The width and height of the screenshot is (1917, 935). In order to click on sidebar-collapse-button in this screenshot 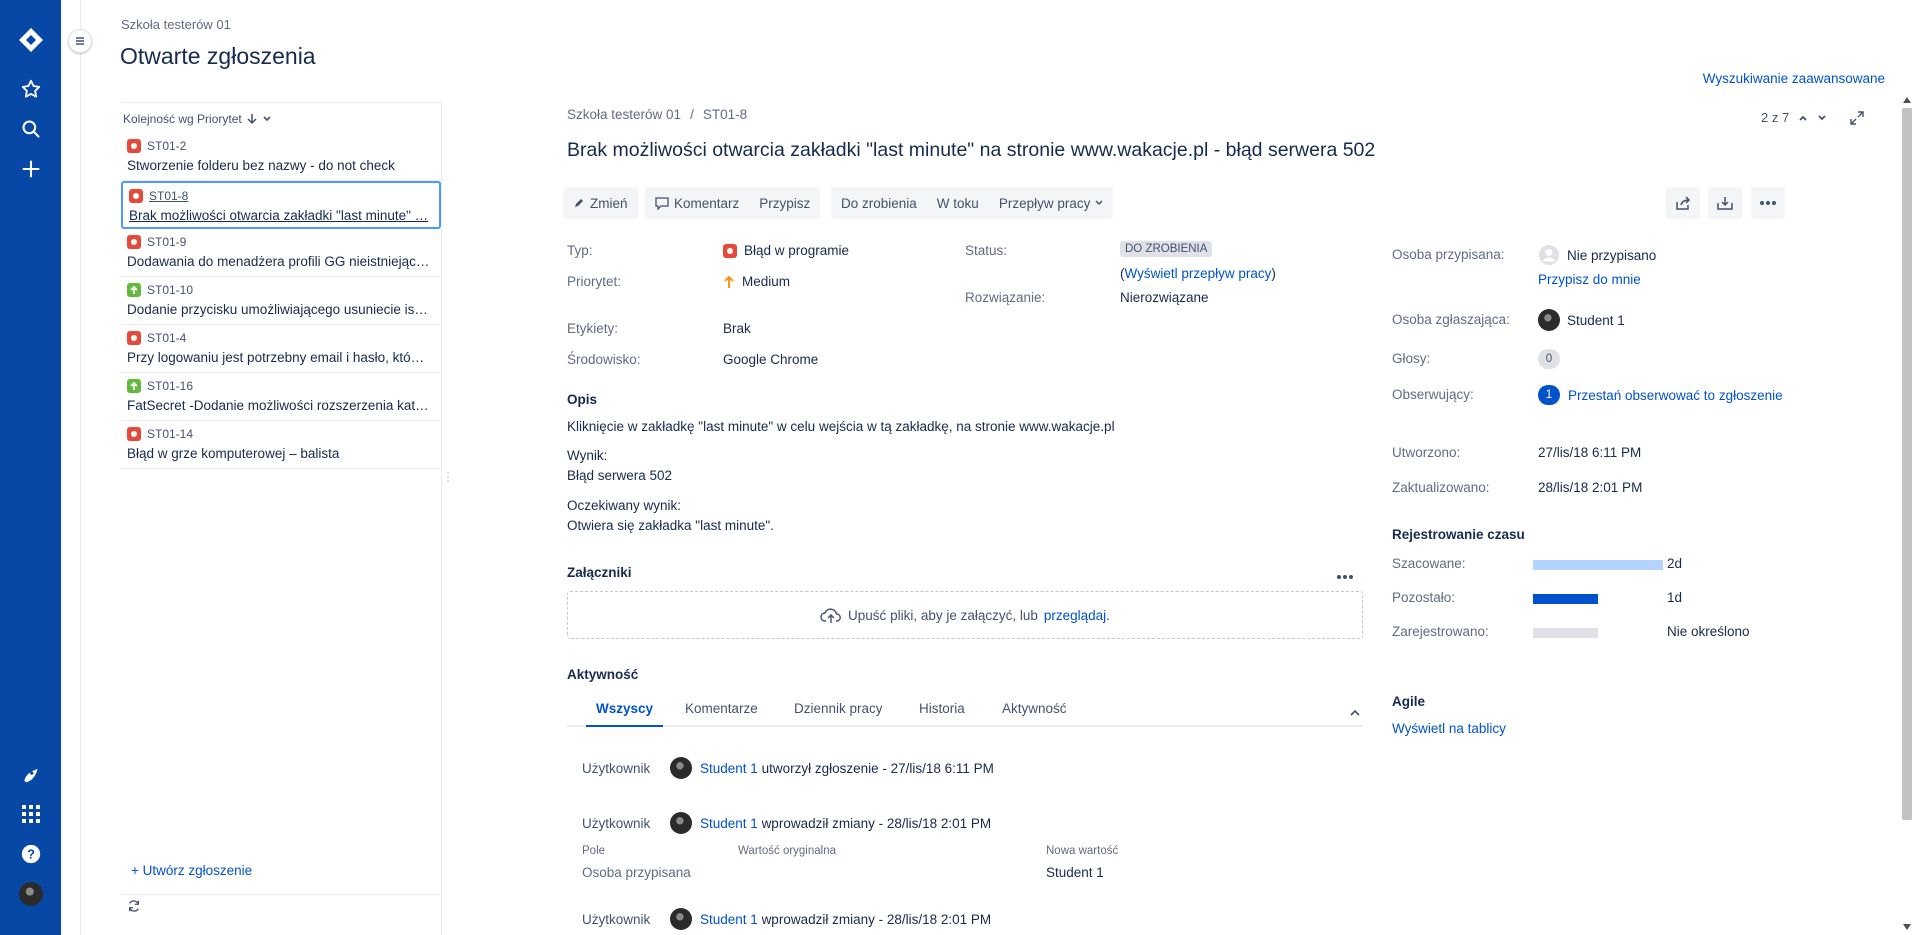, I will do `click(80, 41)`.